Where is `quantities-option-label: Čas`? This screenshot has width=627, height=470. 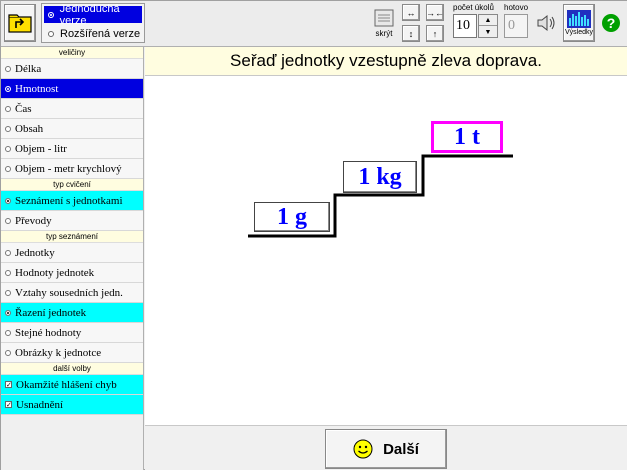
quantities-option-label: Čas is located at coordinates (23, 108).